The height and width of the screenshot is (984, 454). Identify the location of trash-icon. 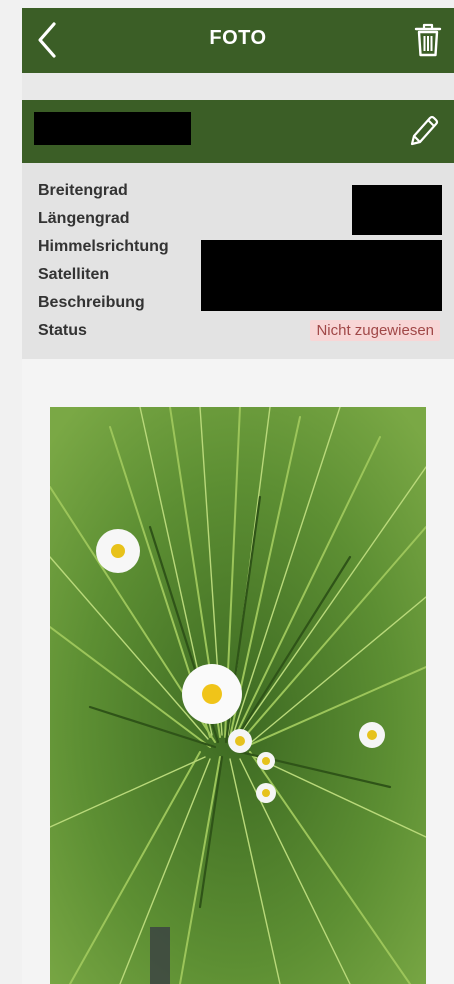
(428, 40).